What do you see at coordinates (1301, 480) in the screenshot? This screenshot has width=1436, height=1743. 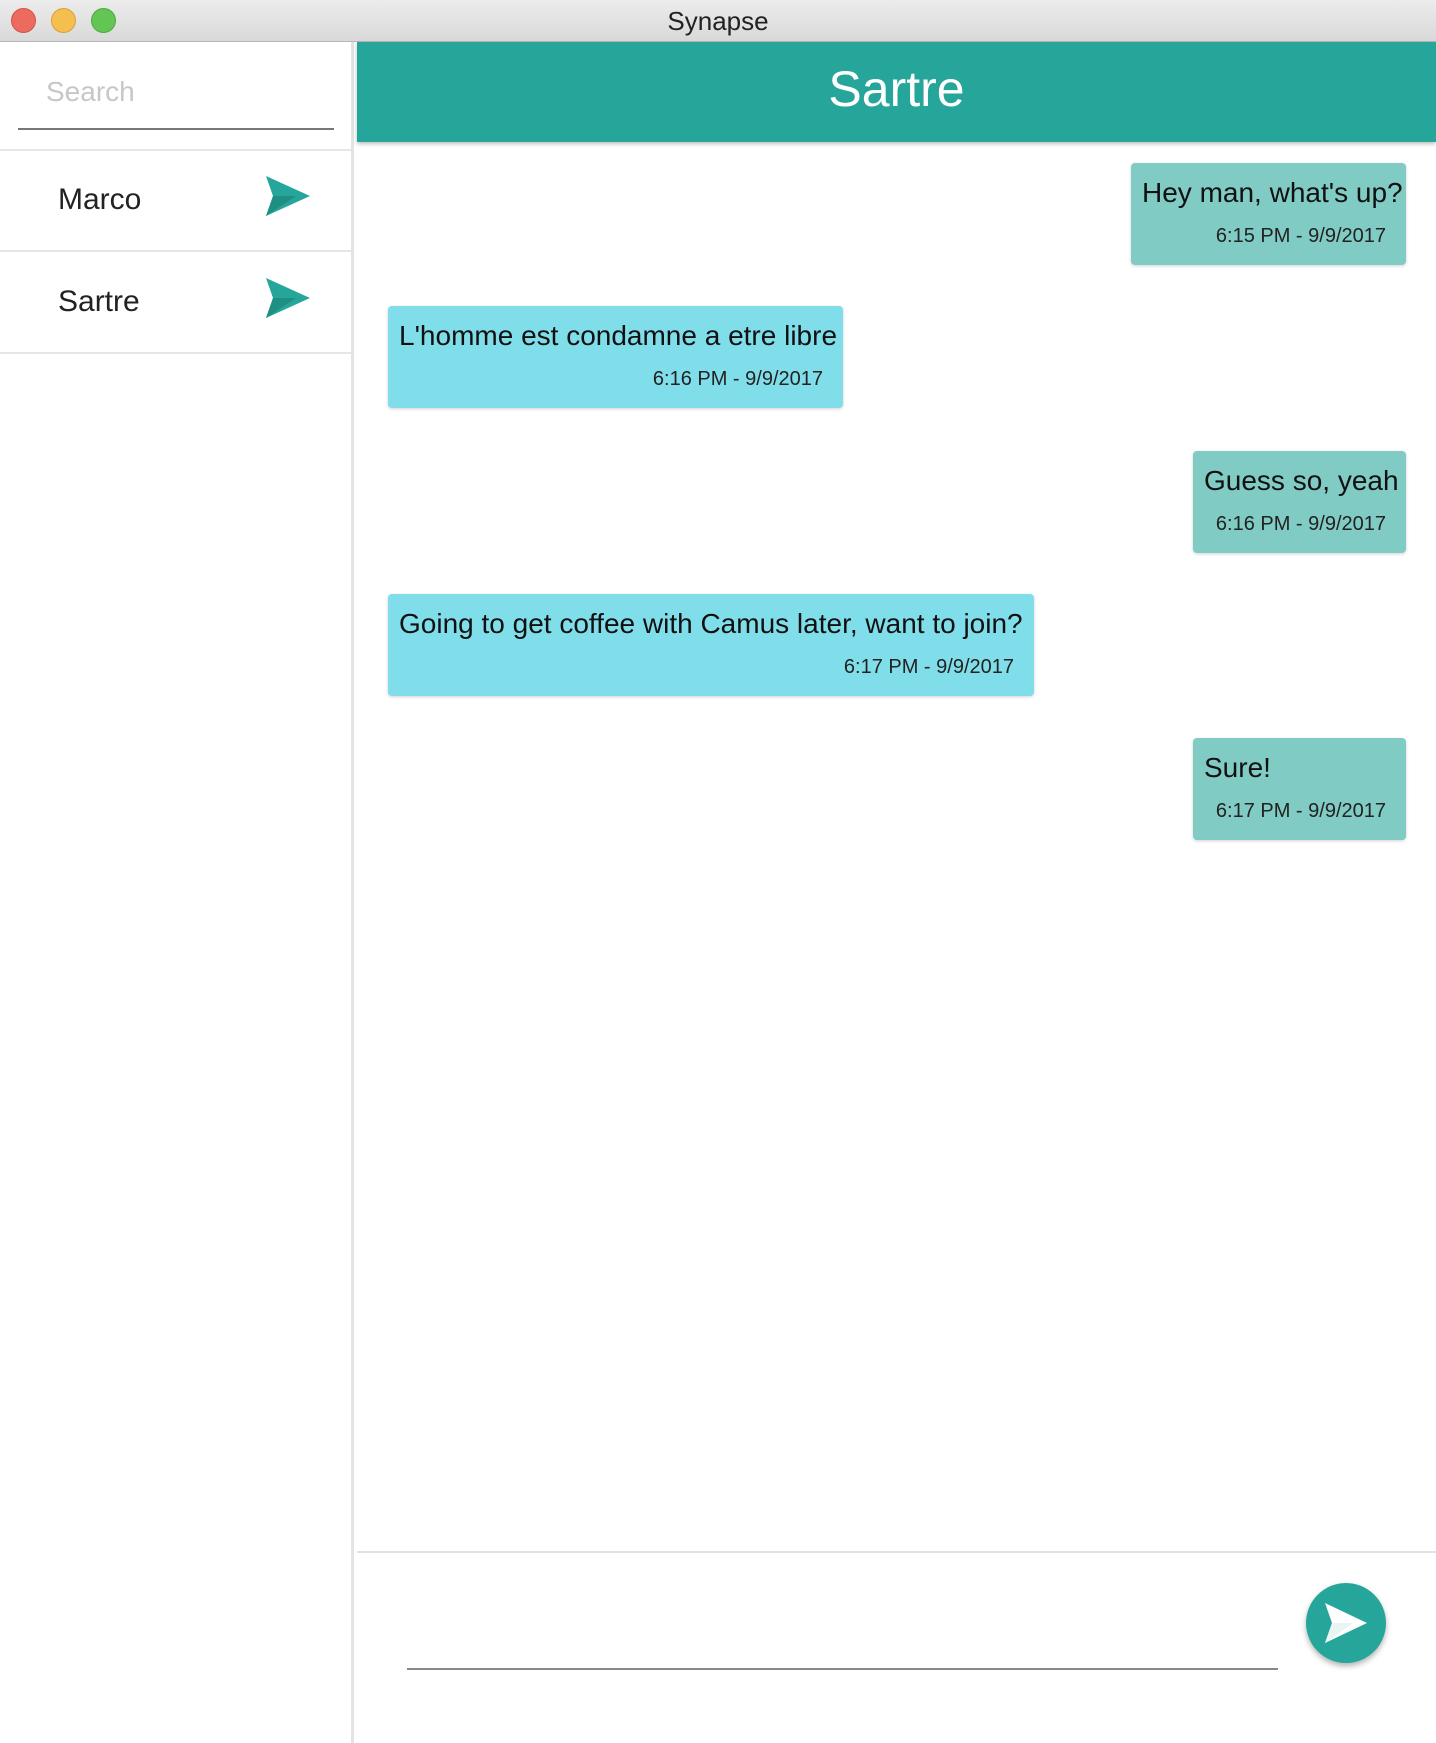 I see `message-text: Guess so, yeah` at bounding box center [1301, 480].